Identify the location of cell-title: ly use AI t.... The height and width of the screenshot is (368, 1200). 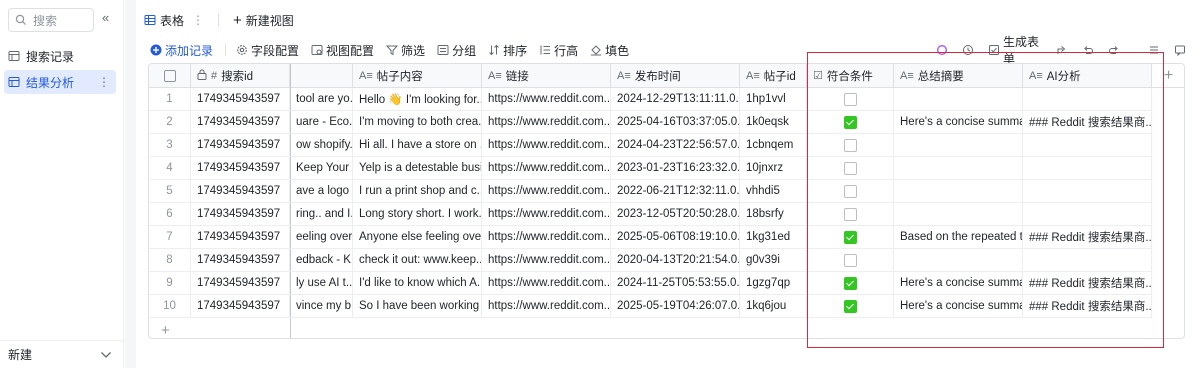
(321, 283).